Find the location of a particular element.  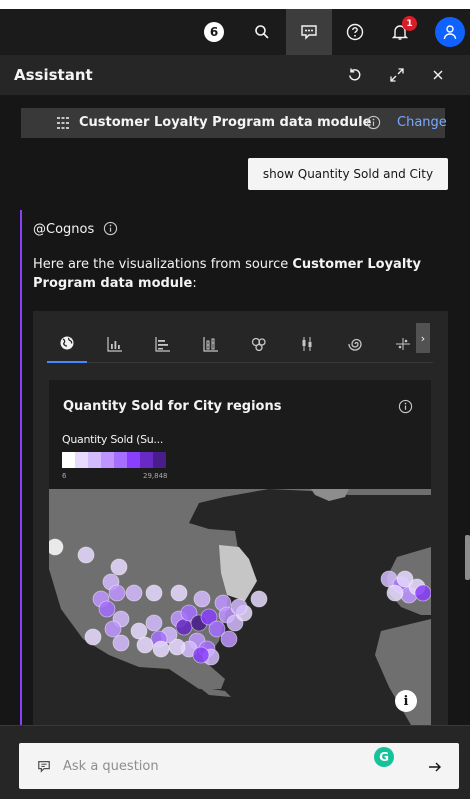

greenland-land is located at coordinates (330, 495).